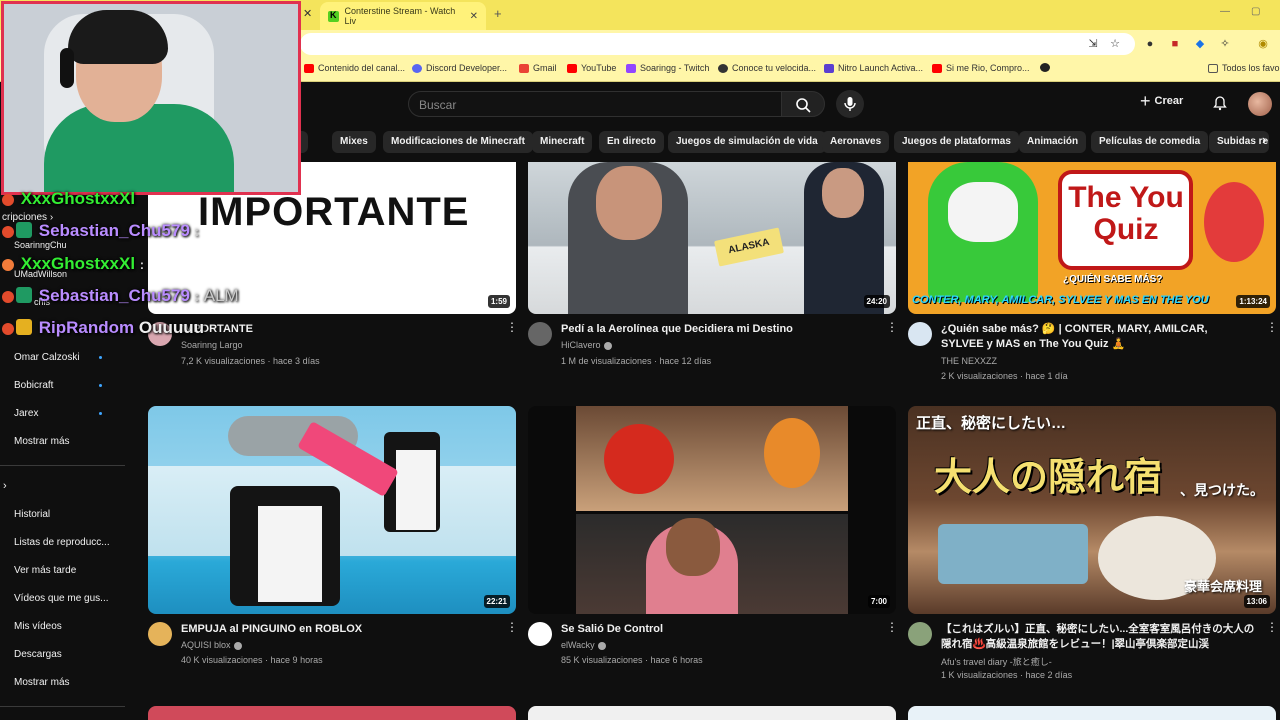 The image size is (1280, 720). Describe the element at coordinates (40, 245) in the screenshot. I see `sidebar-item-channel: SoarinngChu` at that location.